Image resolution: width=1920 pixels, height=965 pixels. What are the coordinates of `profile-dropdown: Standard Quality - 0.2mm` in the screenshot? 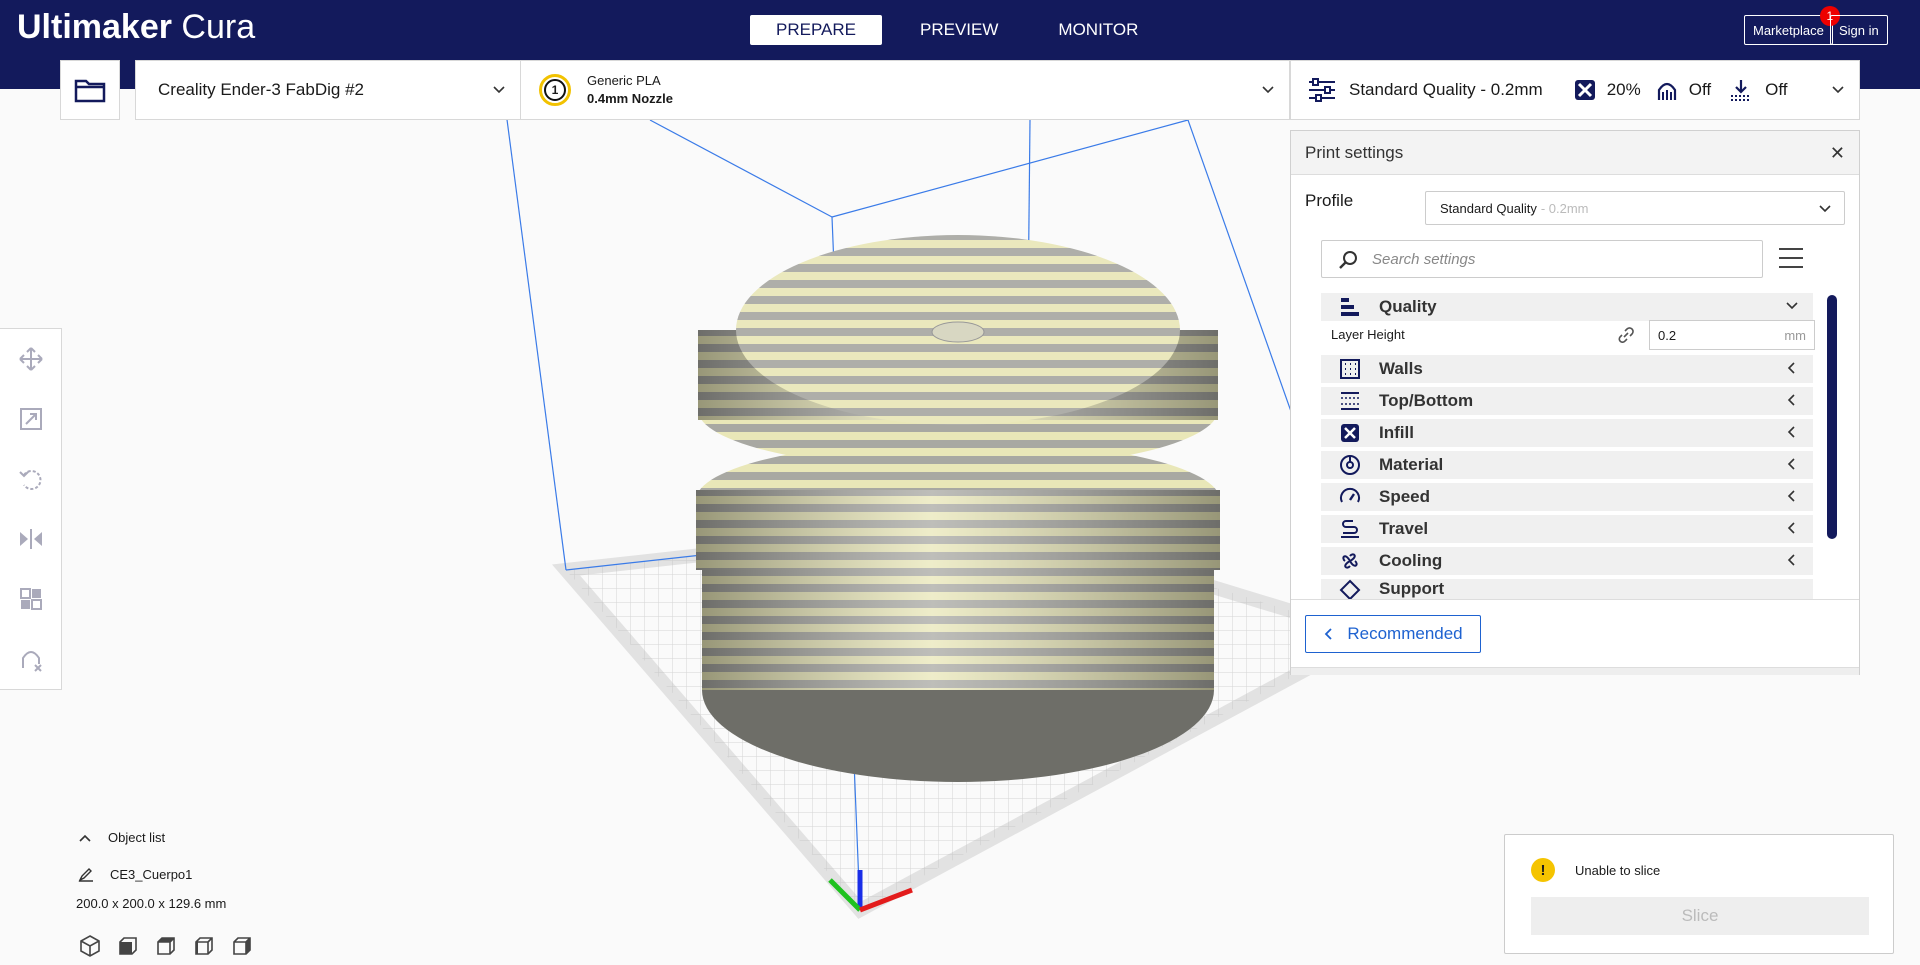 It's located at (1635, 208).